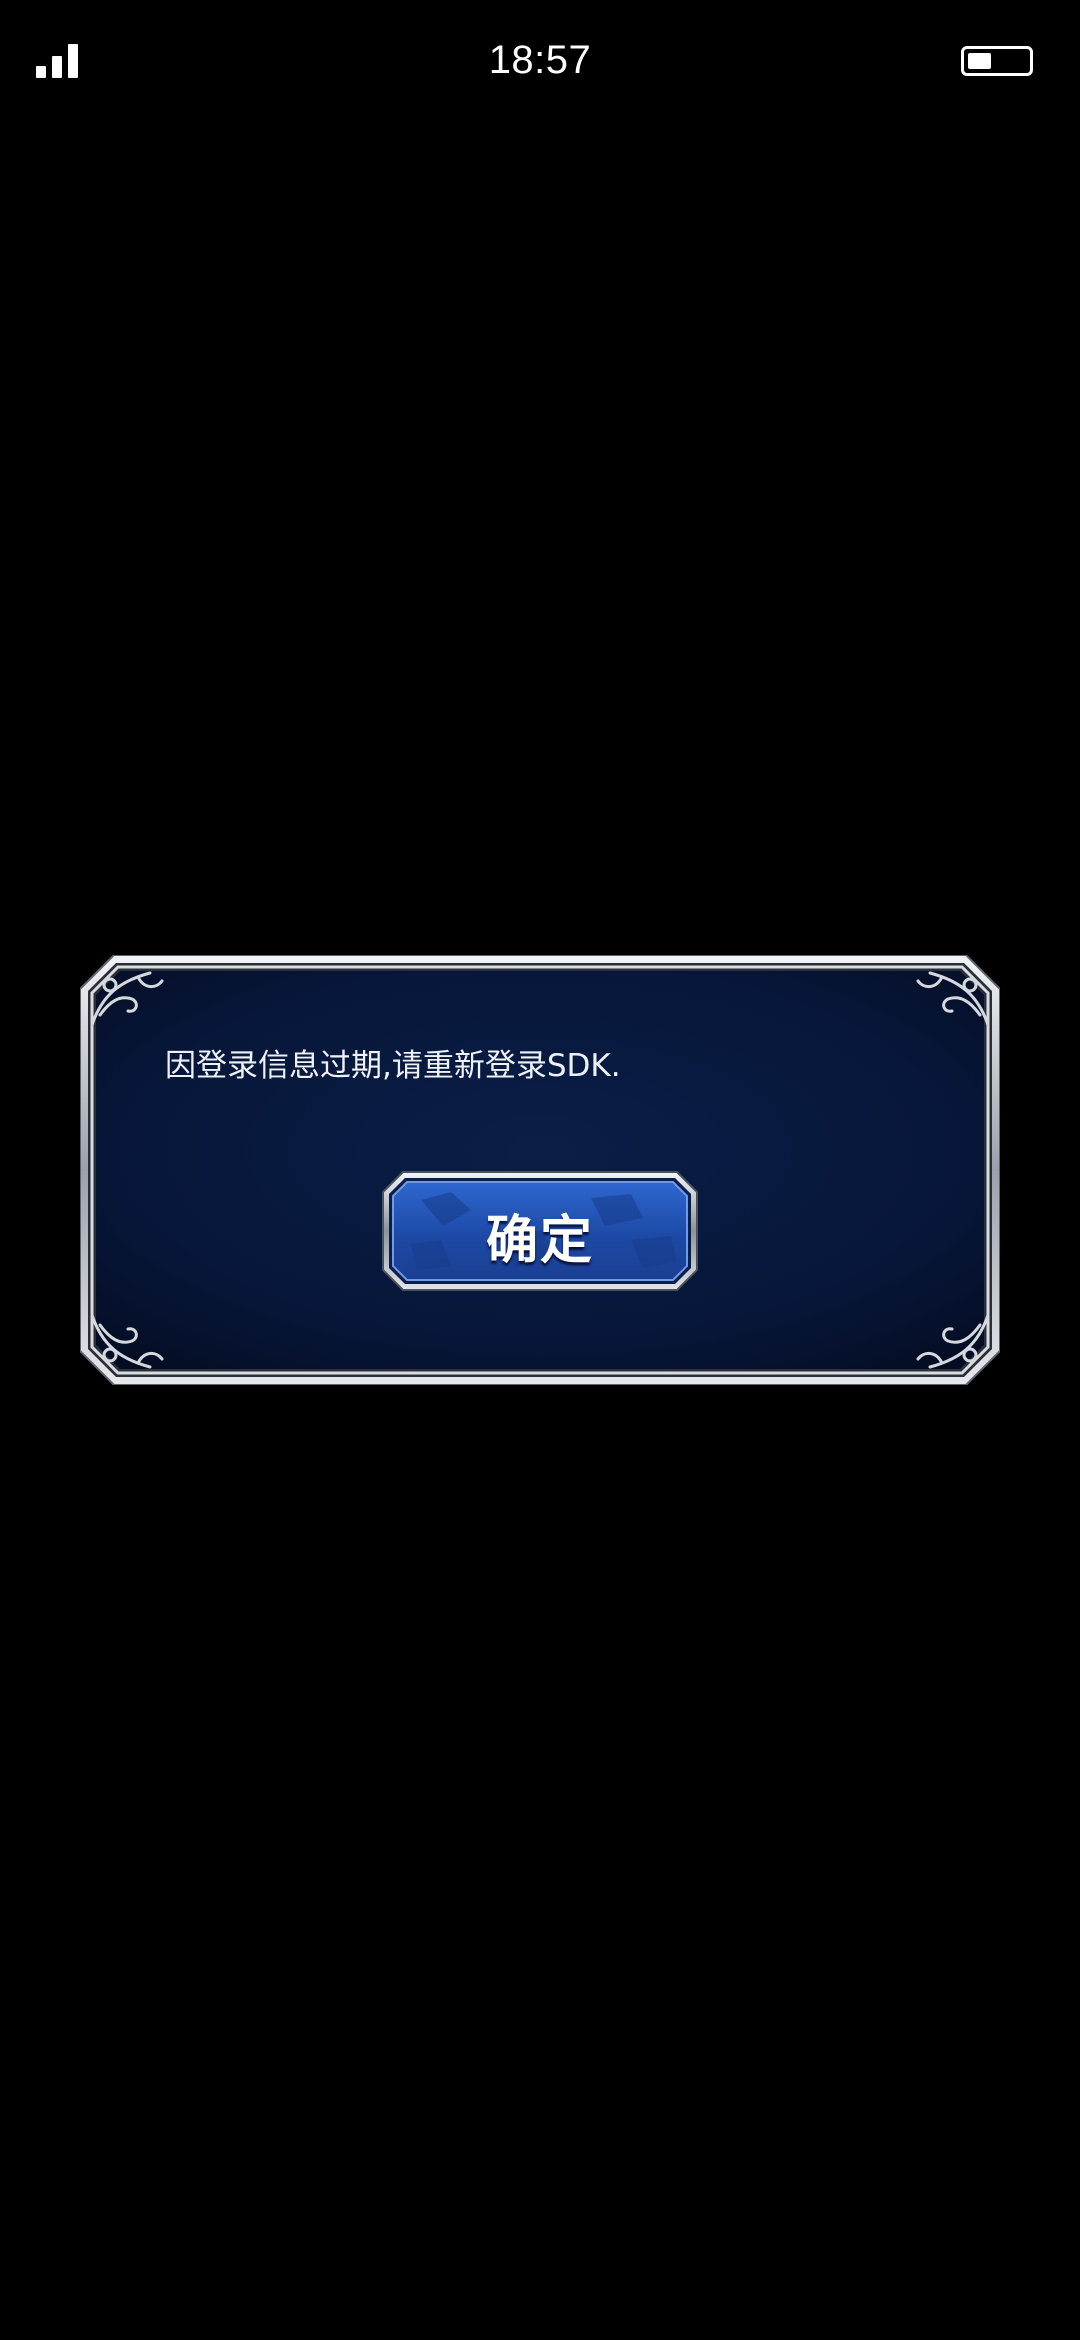 The height and width of the screenshot is (2340, 1080). Describe the element at coordinates (979, 61) in the screenshot. I see `battery-level` at that location.